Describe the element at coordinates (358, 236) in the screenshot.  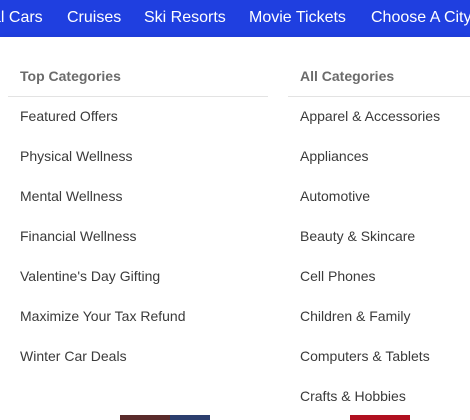
I see `category-link-label: Beauty & Skincare` at that location.